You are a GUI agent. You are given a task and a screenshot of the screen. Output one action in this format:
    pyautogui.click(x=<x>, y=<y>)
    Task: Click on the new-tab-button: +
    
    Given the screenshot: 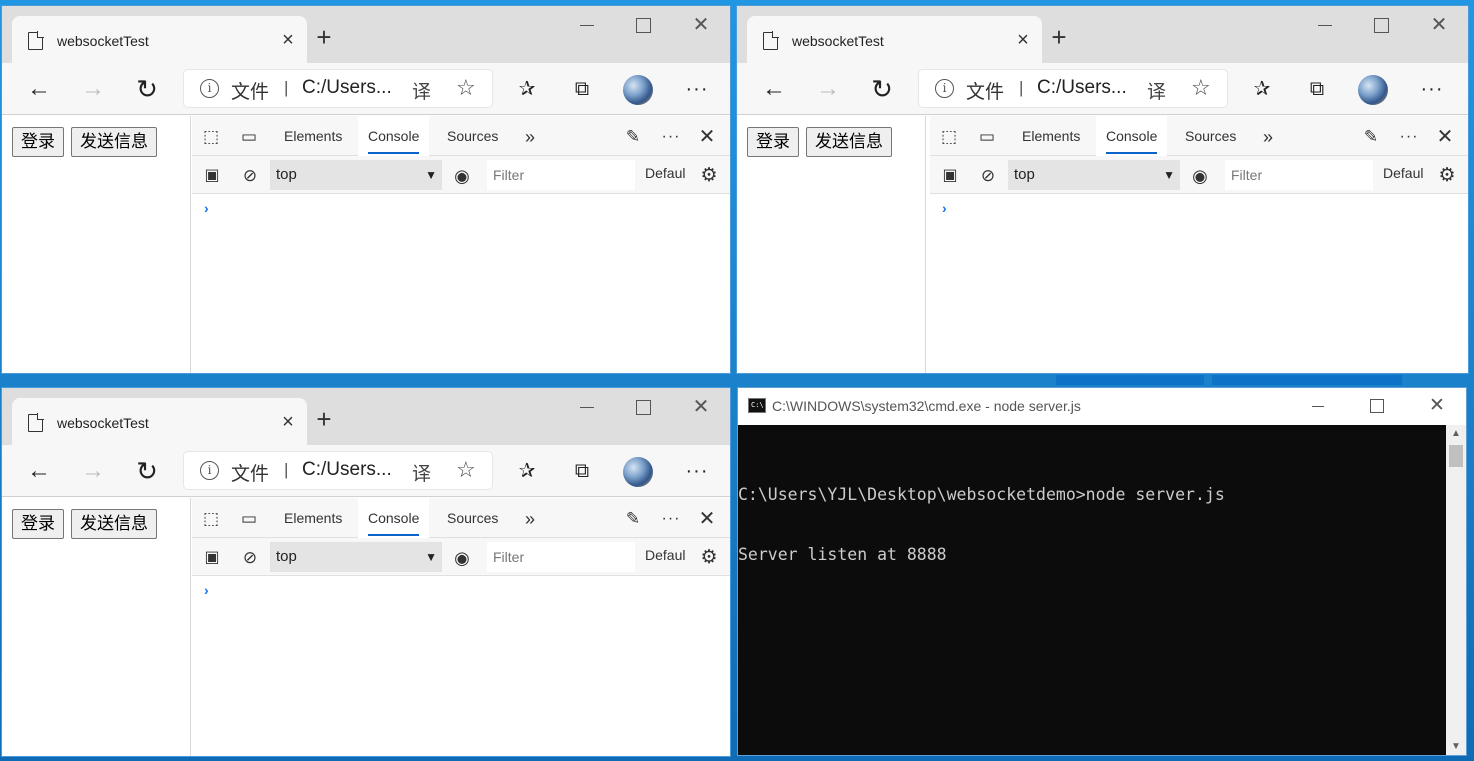 What is the action you would take?
    pyautogui.click(x=1059, y=37)
    